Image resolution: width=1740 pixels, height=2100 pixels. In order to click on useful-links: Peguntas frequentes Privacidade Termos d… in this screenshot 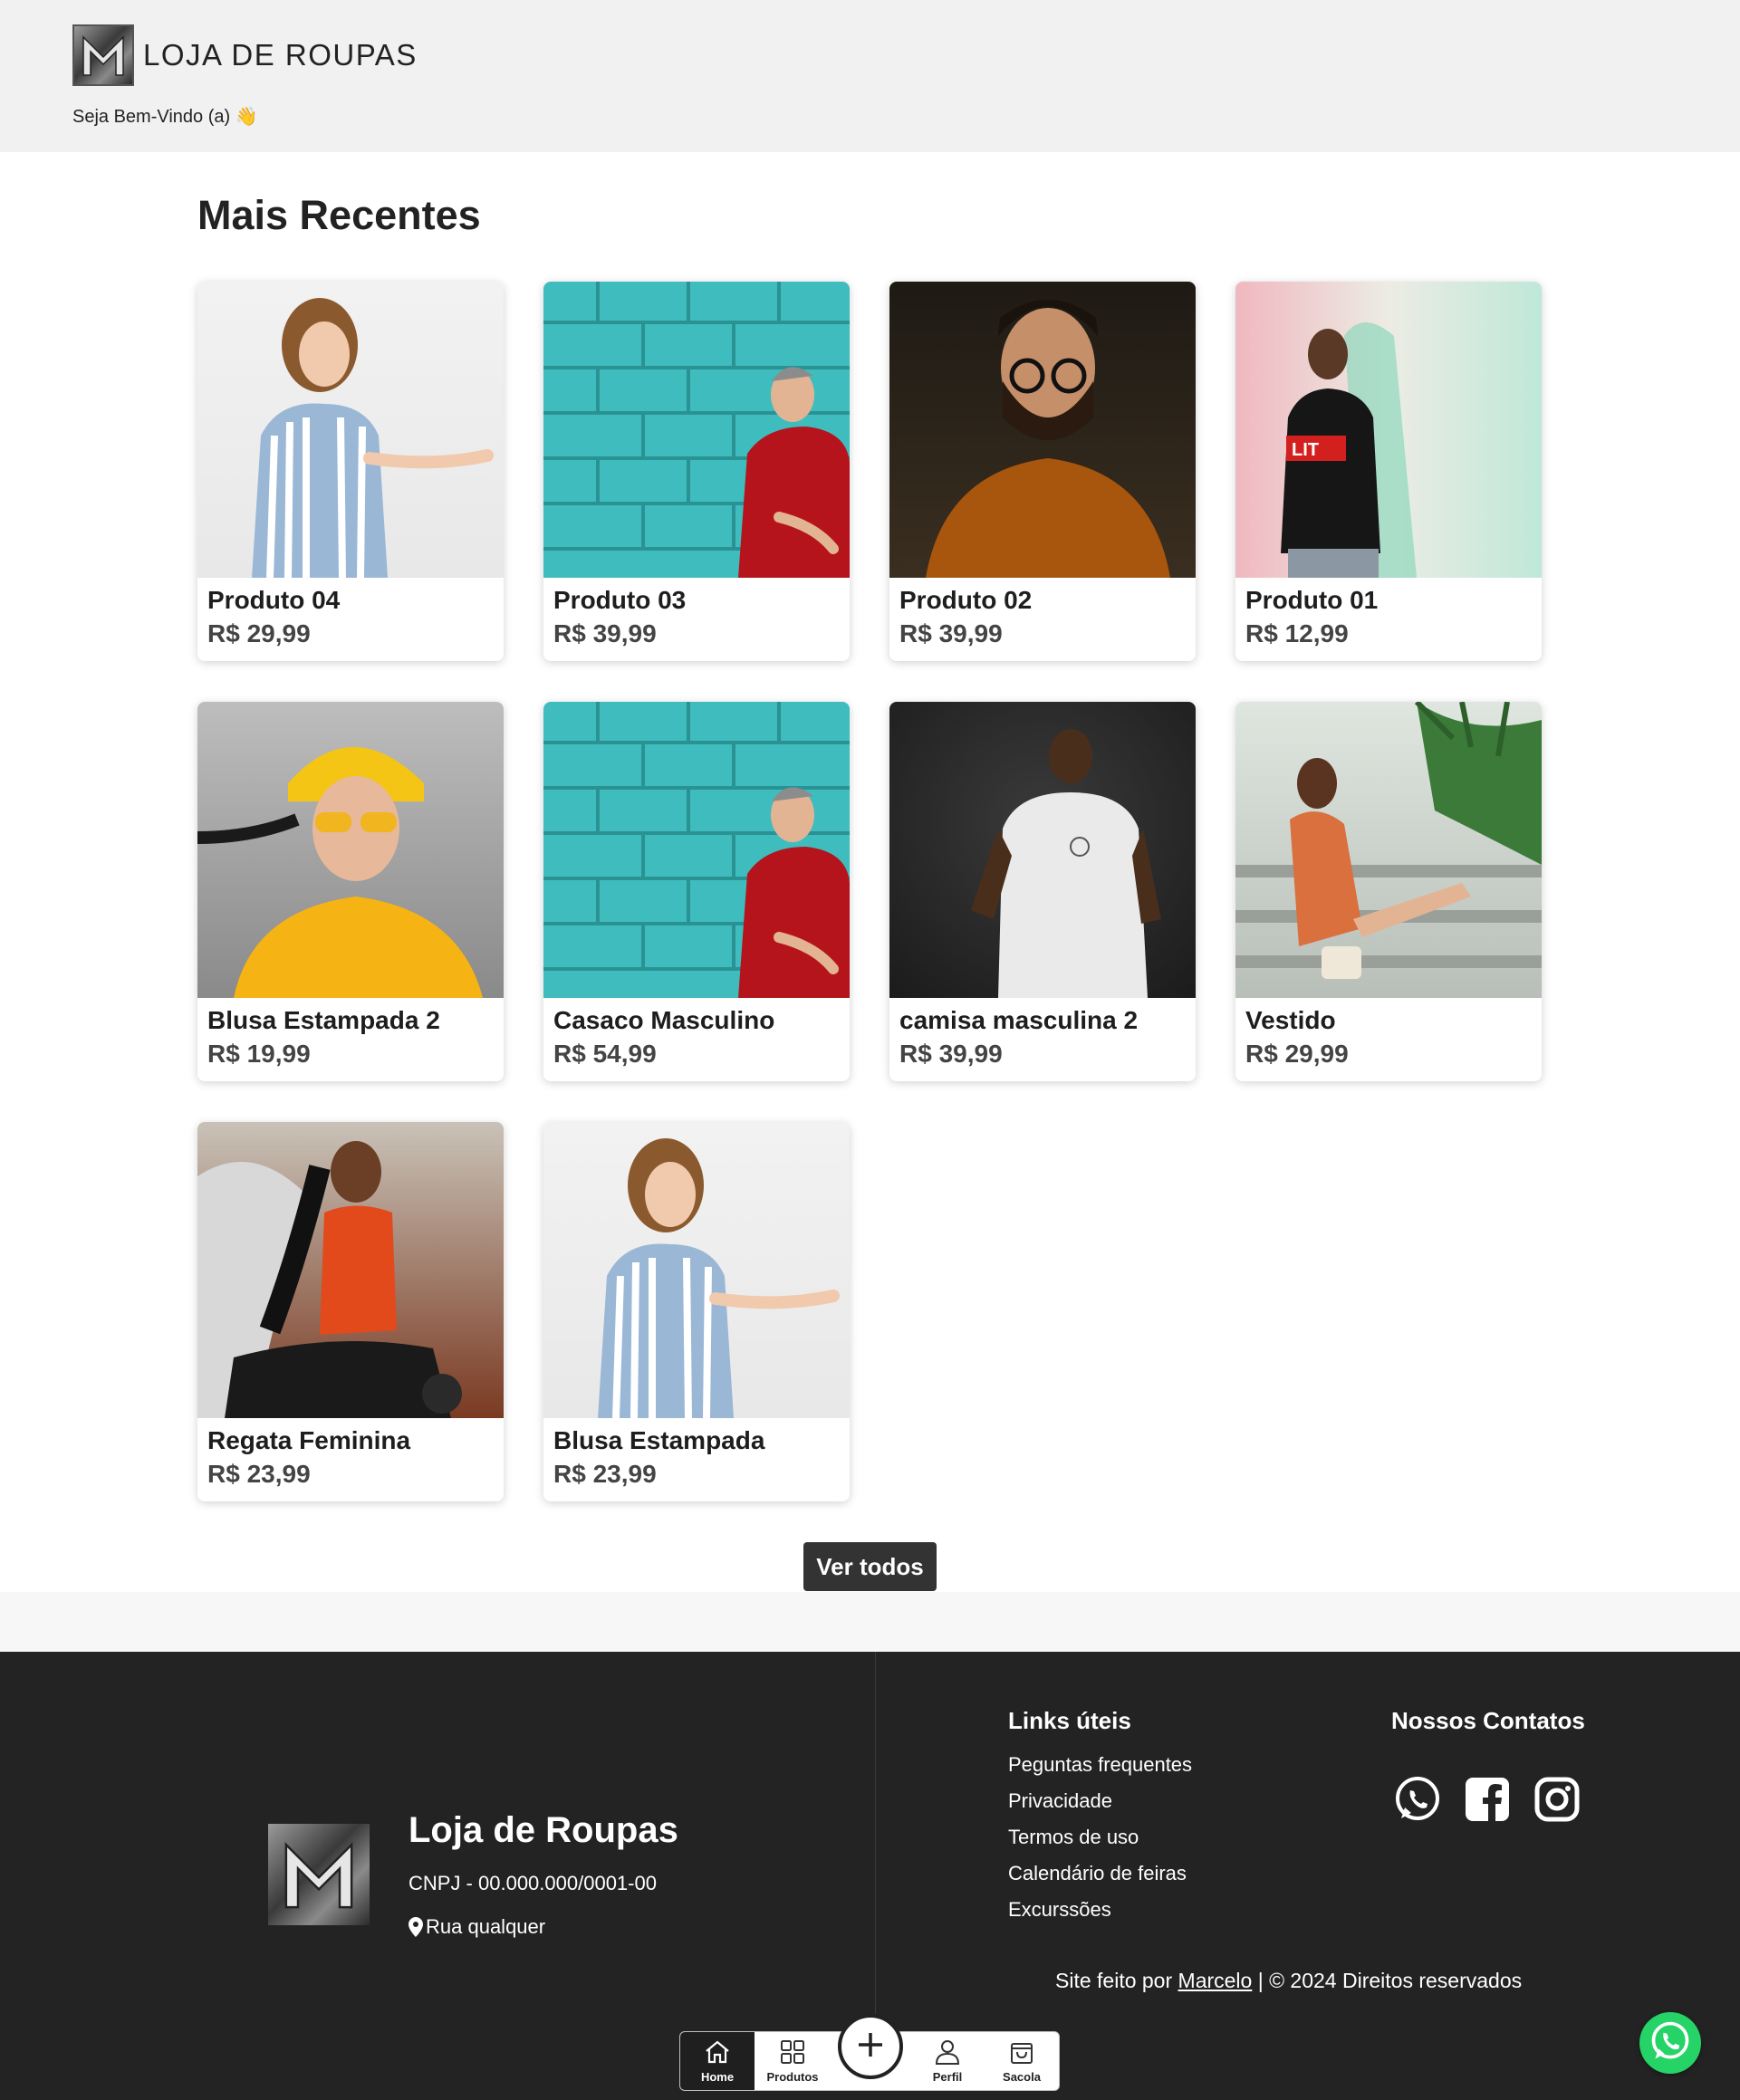, I will do `click(1100, 1843)`.